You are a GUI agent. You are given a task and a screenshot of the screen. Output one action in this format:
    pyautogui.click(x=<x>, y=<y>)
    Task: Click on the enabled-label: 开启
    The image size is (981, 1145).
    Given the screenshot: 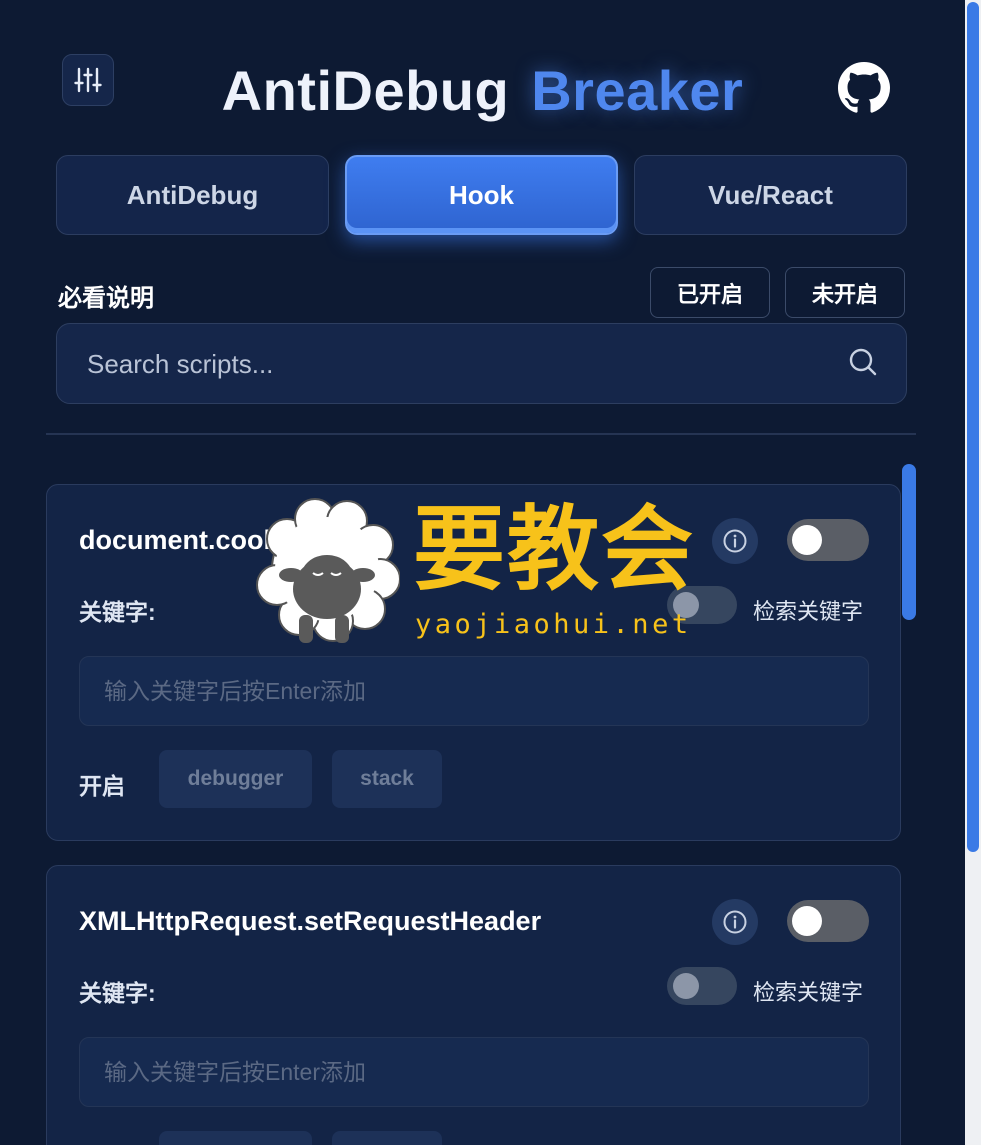 What is the action you would take?
    pyautogui.click(x=102, y=786)
    